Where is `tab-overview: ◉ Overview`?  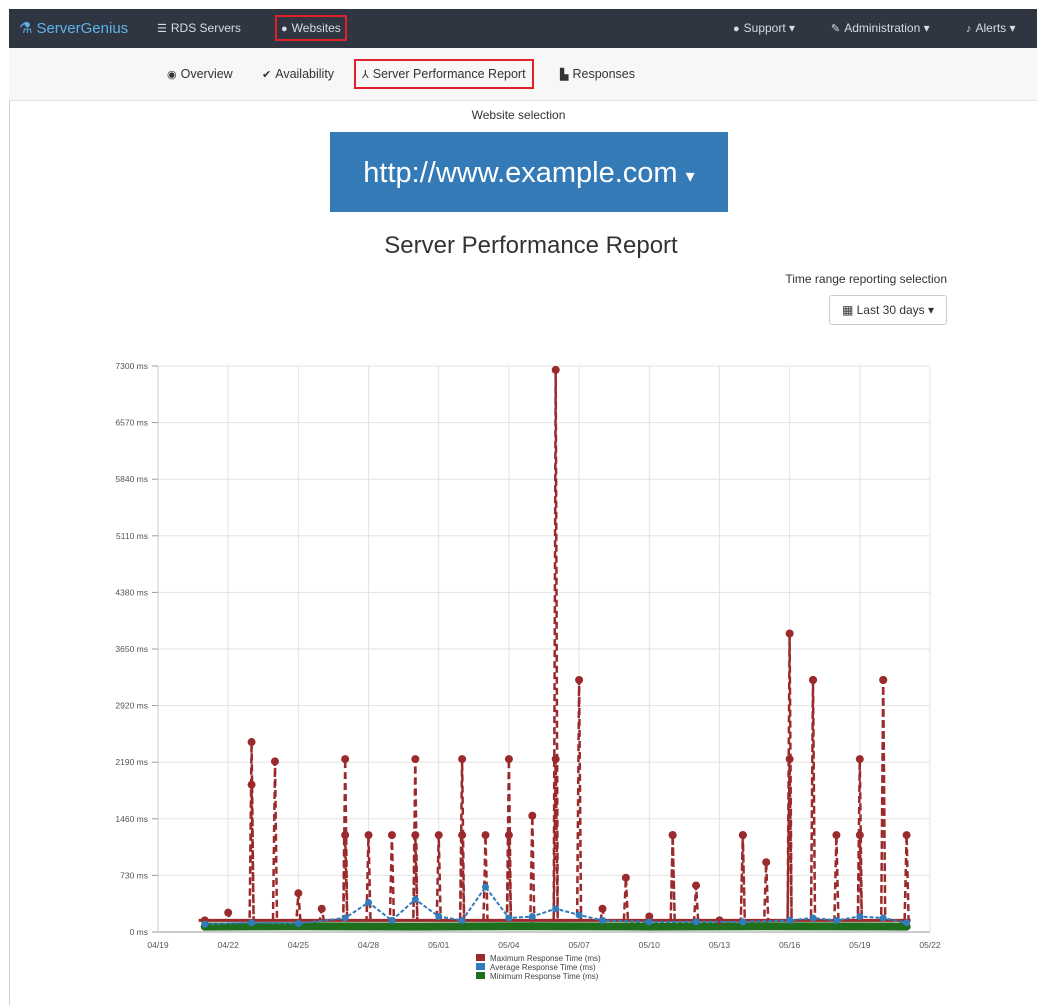 tab-overview: ◉ Overview is located at coordinates (200, 74).